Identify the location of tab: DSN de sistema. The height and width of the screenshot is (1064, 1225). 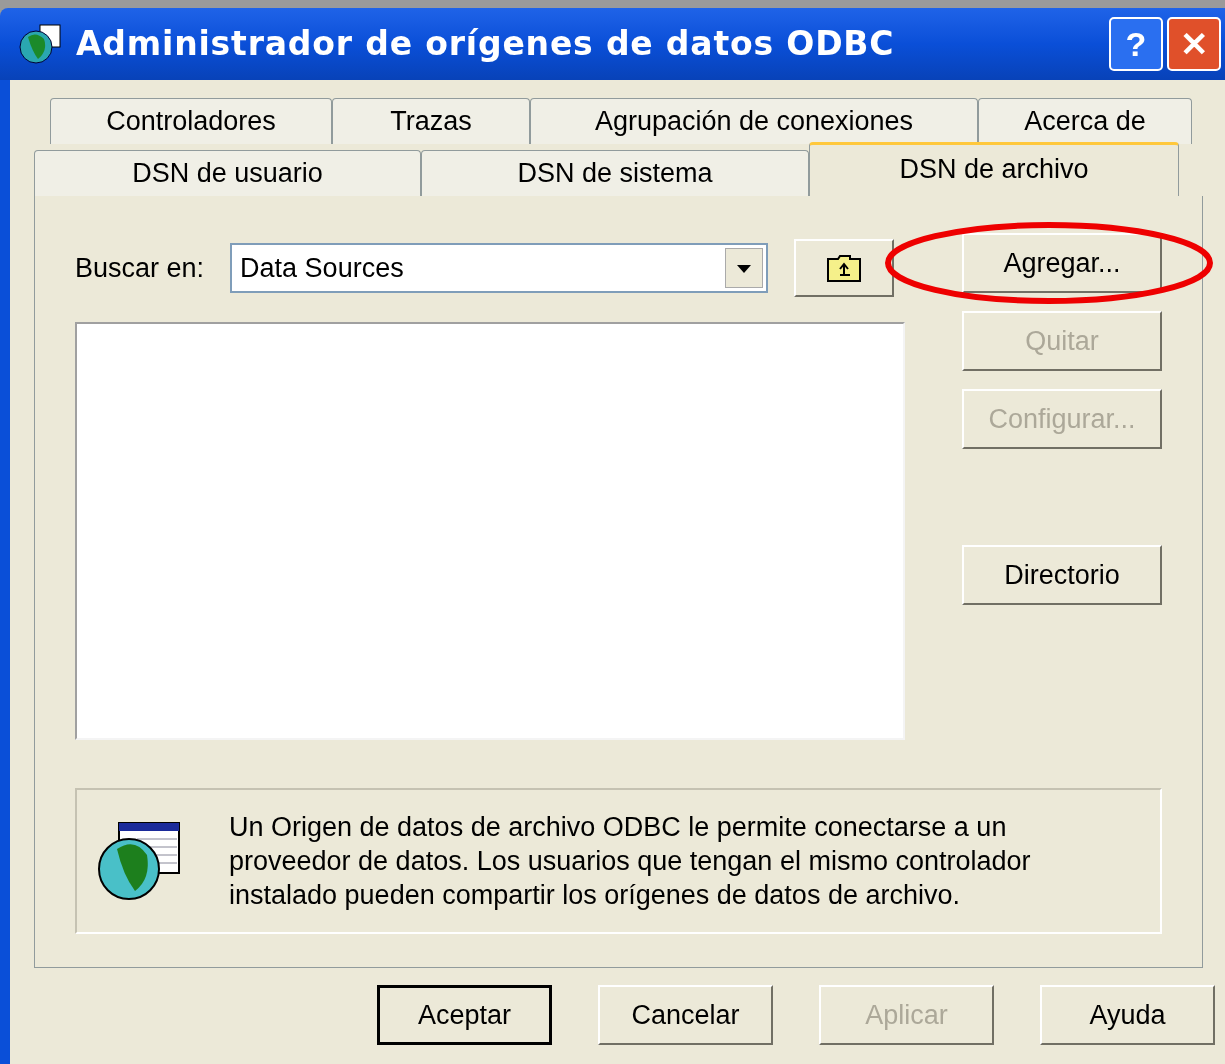
(615, 173).